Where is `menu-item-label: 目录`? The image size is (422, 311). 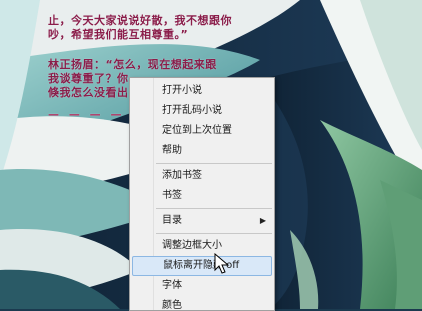 menu-item-label: 目录 is located at coordinates (172, 220).